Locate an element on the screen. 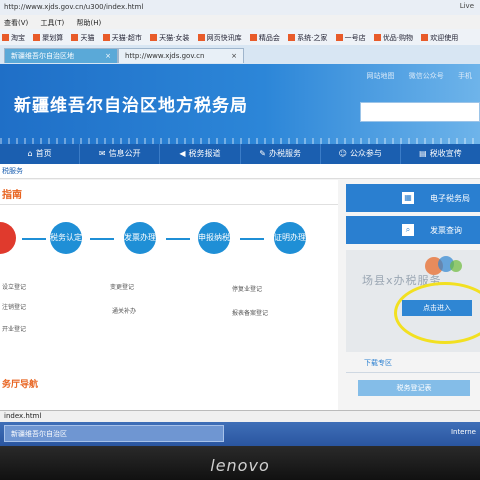  main-nav: ⌂ 首页 ✉ 信息公开 ◀ 税务报道 ✎ 办税服务 ☺ 公众参与 ▤ 税收宣传 is located at coordinates (240, 154).